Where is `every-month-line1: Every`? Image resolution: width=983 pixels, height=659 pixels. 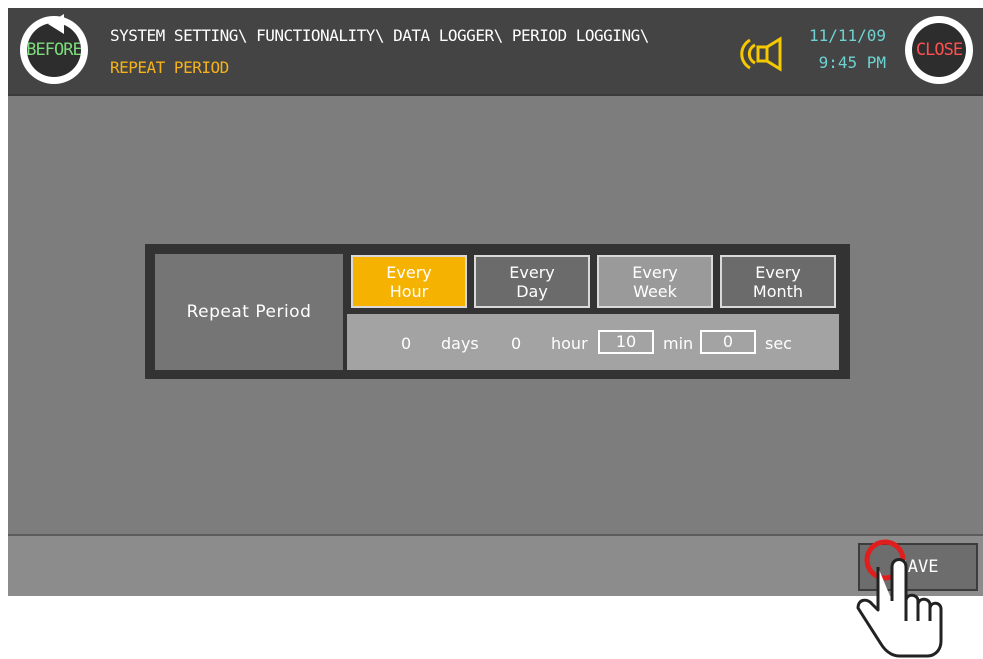 every-month-line1: Every is located at coordinates (778, 272).